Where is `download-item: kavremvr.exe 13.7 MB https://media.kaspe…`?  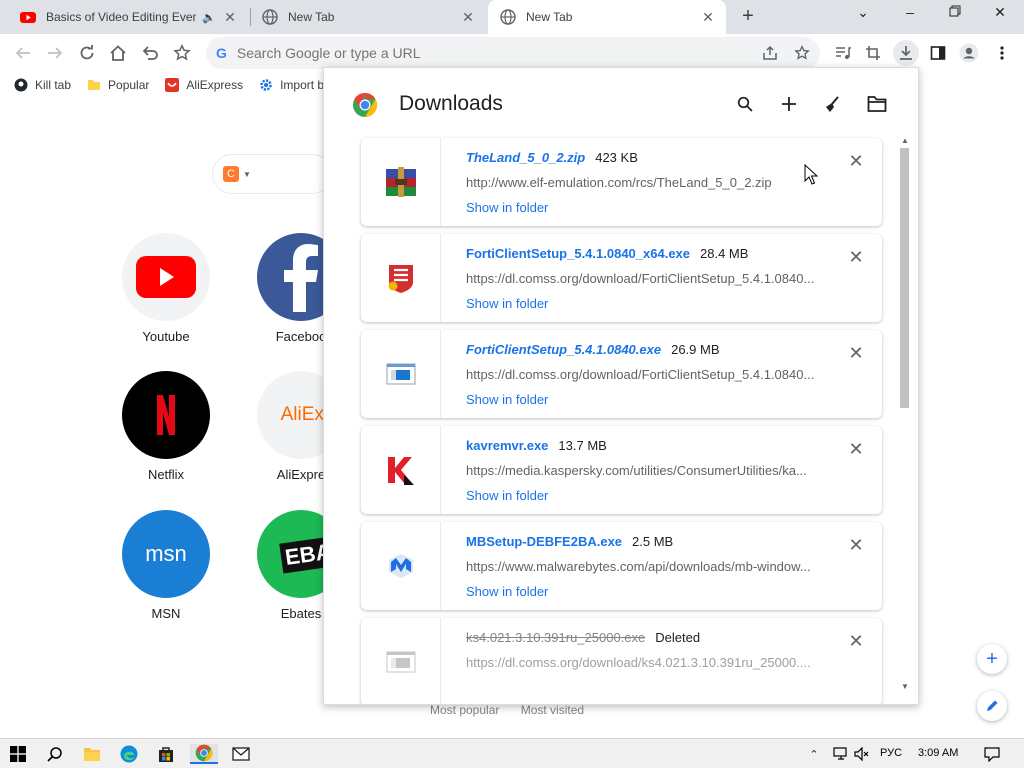 download-item: kavremvr.exe 13.7 MB https://media.kaspe… is located at coordinates (621, 470).